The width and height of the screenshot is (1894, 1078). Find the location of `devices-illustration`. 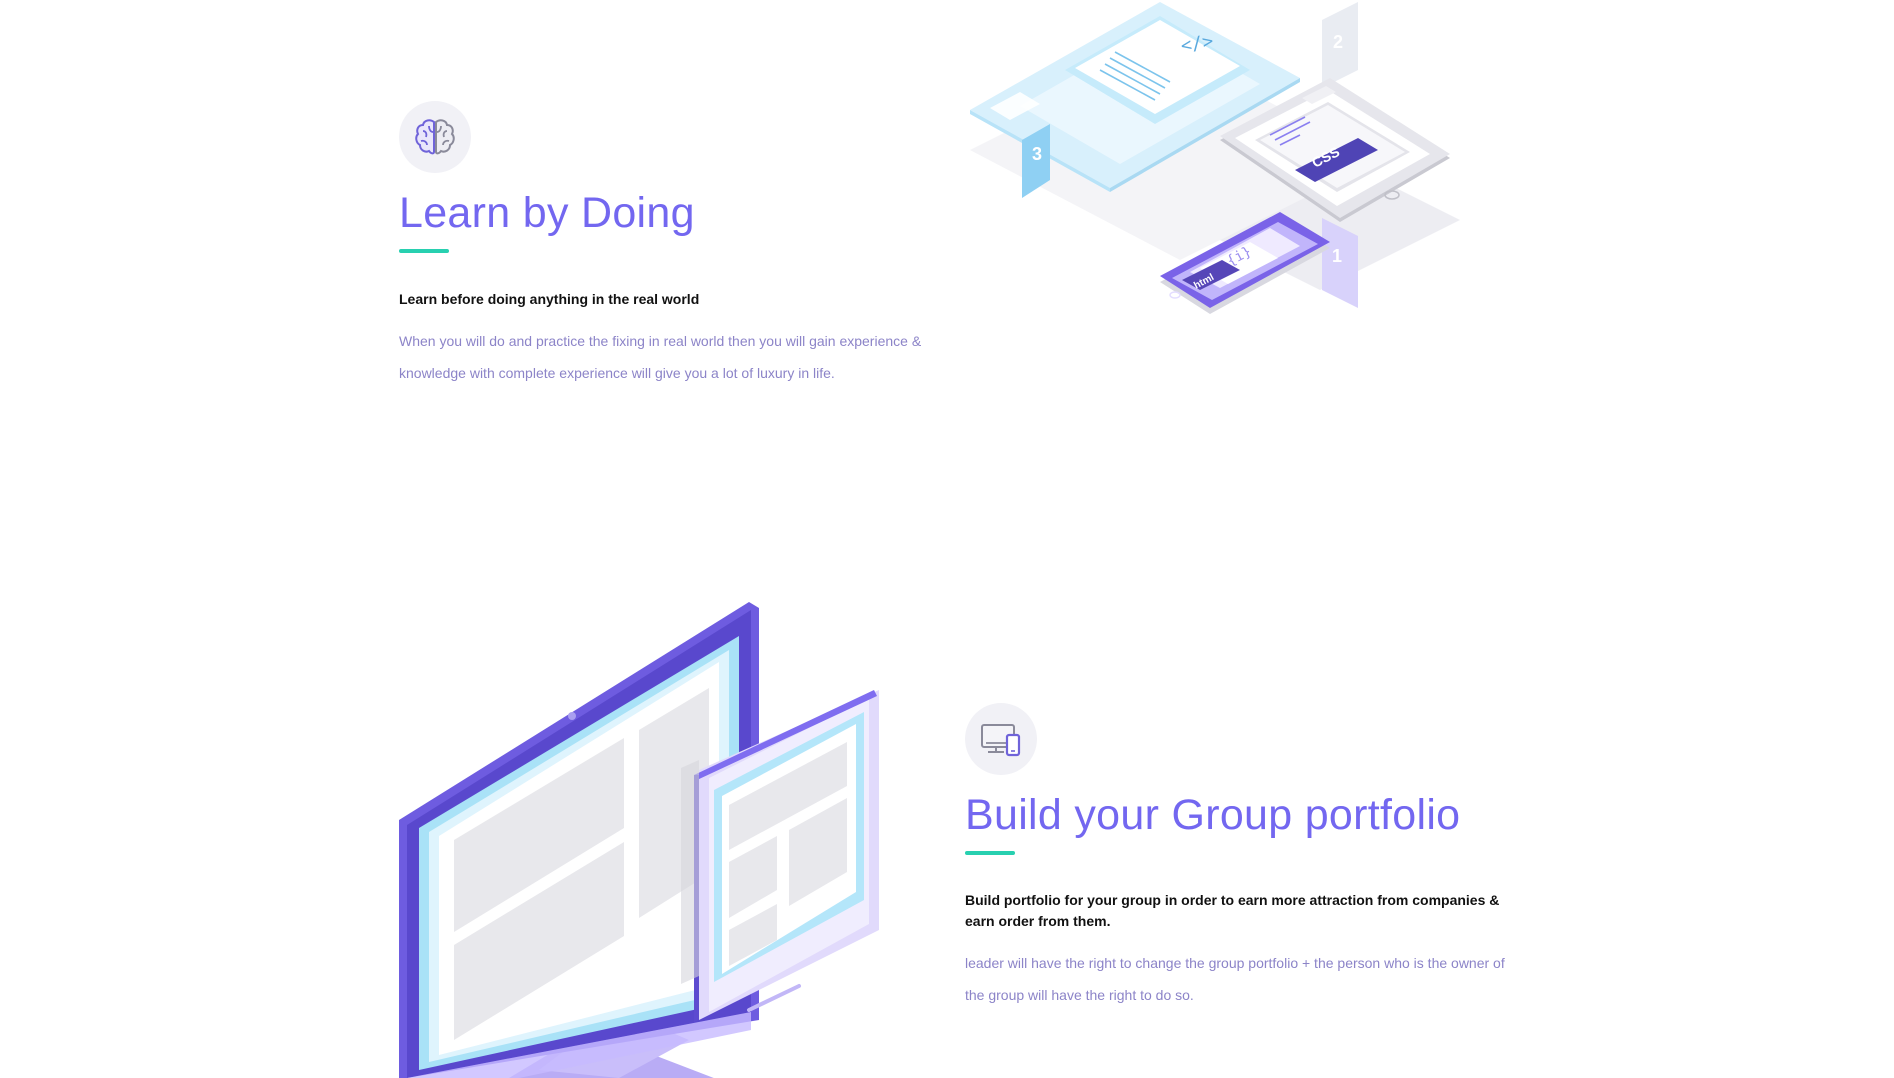

devices-illustration is located at coordinates (639, 840).